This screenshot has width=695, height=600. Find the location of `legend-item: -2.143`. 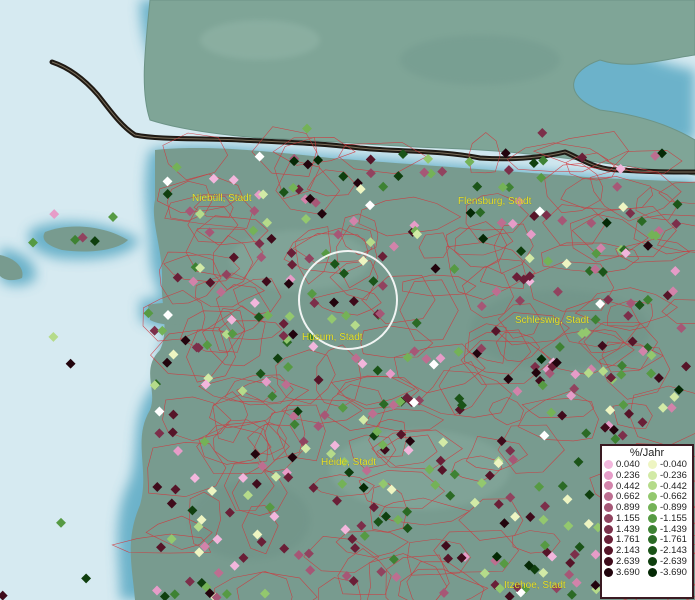

legend-item: -2.143 is located at coordinates (670, 550).